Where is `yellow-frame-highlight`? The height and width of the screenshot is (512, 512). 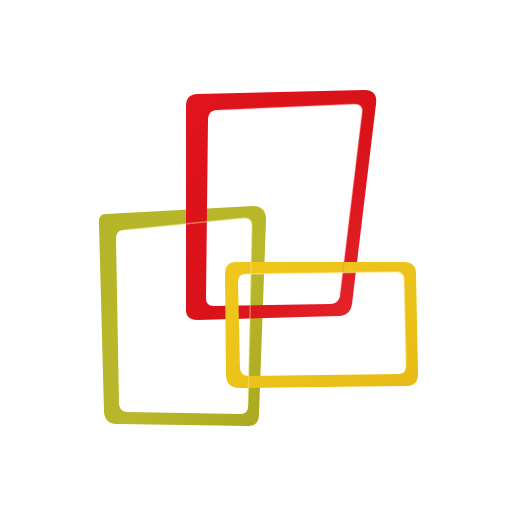
yellow-frame-highlight is located at coordinates (326, 319).